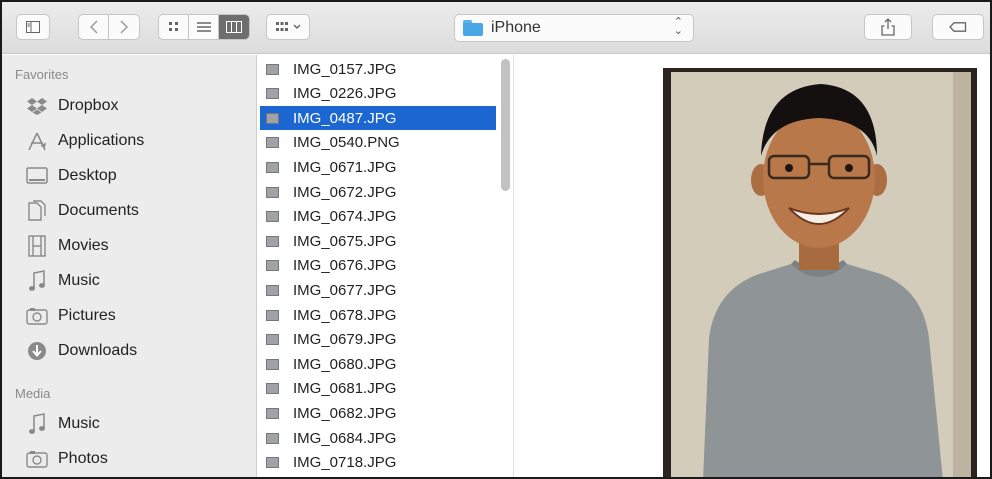 The width and height of the screenshot is (992, 479). Describe the element at coordinates (37, 141) in the screenshot. I see `applications-icon` at that location.